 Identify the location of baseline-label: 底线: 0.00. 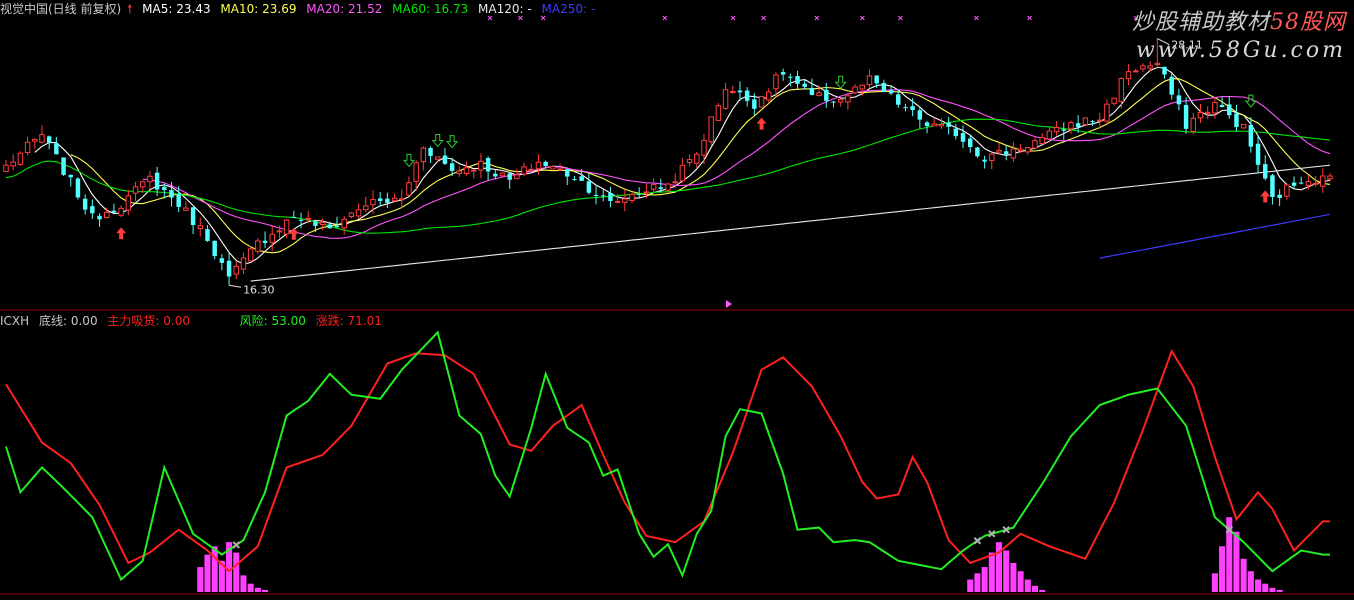
(68, 321).